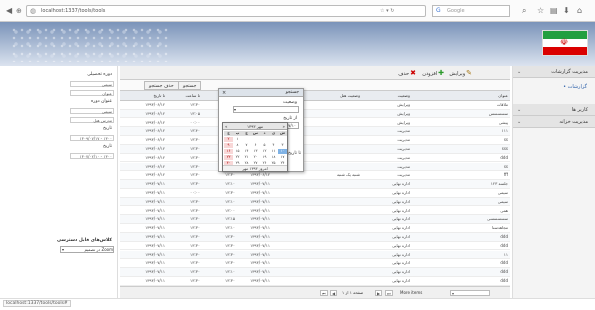 The image size is (595, 310). What do you see at coordinates (226, 11) in the screenshot?
I see `address-bar: ◍ localhost:1337/tools/tools` at bounding box center [226, 11].